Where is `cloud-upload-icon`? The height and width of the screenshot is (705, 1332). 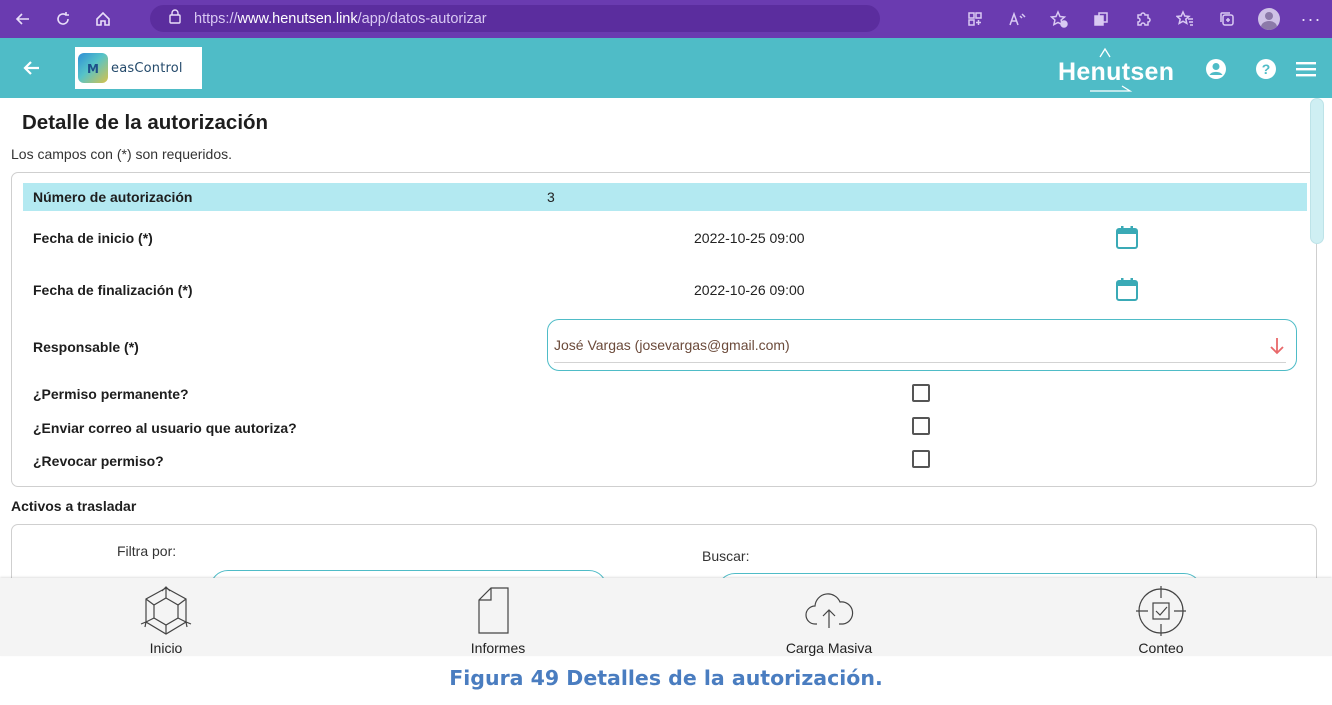
cloud-upload-icon is located at coordinates (829, 610).